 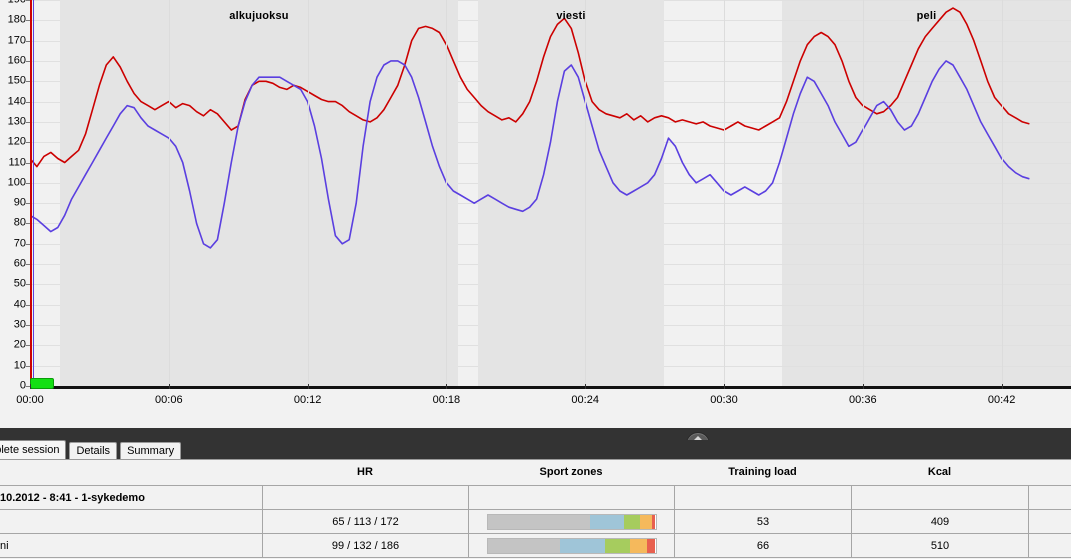 I want to click on y-axis-tick-label: 120, so click(x=16, y=141).